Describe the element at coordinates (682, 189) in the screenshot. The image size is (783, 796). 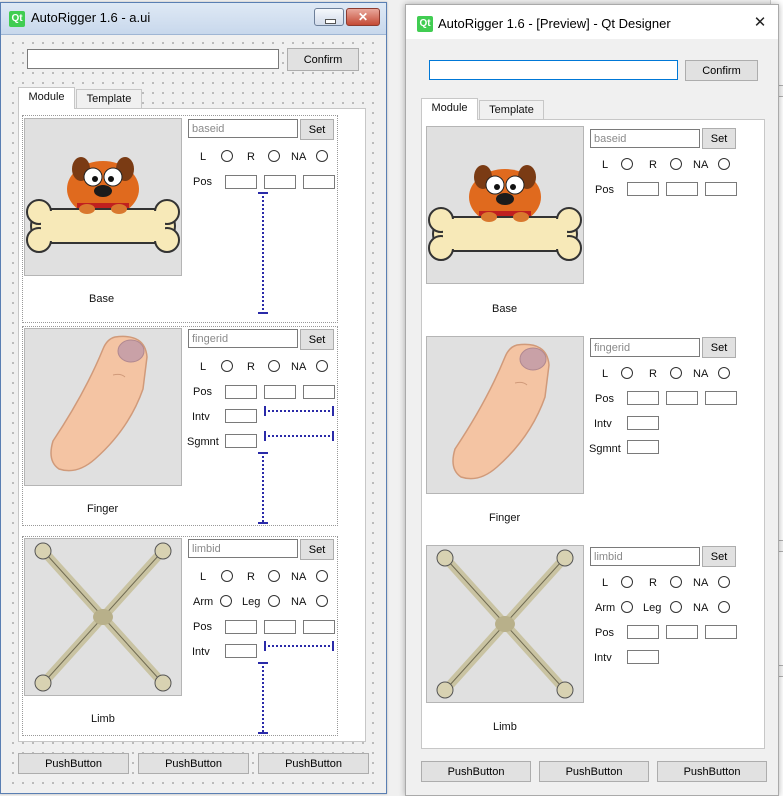
I see `preview-base-pos-y-field` at that location.